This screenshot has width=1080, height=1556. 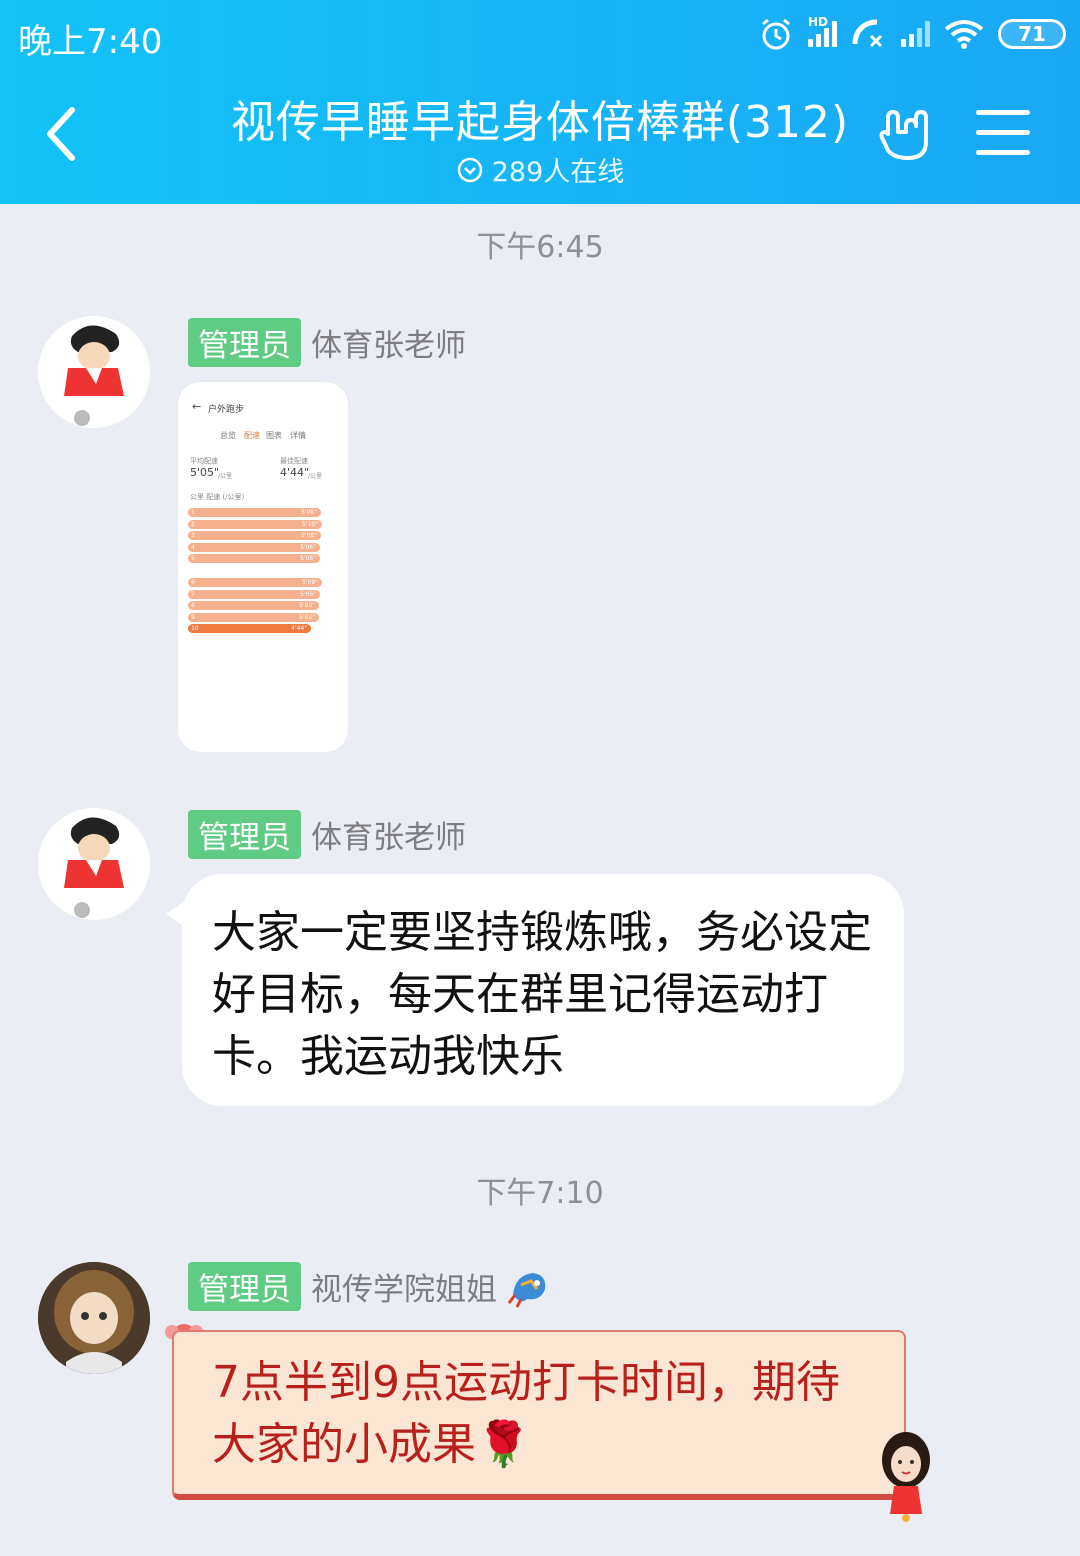 What do you see at coordinates (254, 547) in the screenshot?
I see `pace-bar: 4 5'06"` at bounding box center [254, 547].